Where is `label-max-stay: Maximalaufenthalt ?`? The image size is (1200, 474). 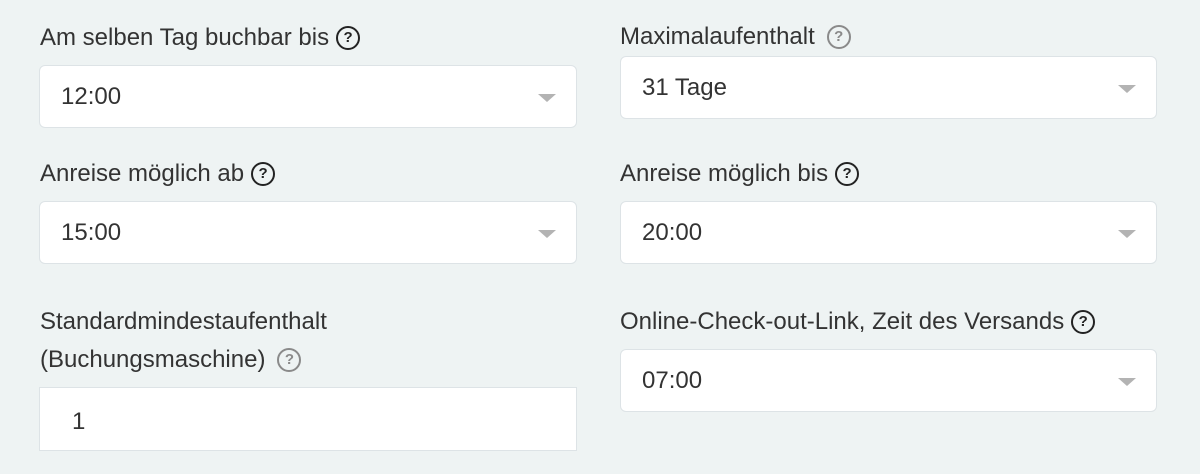 label-max-stay: Maximalaufenthalt ? is located at coordinates (735, 37).